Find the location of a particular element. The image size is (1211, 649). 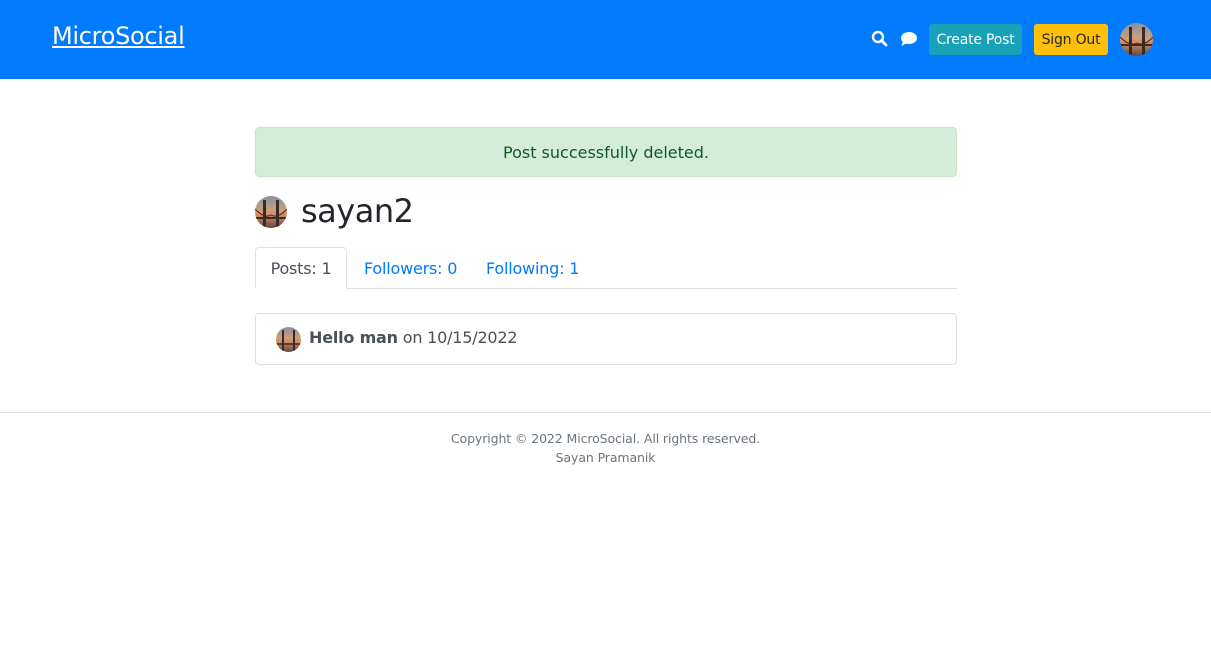

success-alert: Post successfully deleted. is located at coordinates (606, 152).